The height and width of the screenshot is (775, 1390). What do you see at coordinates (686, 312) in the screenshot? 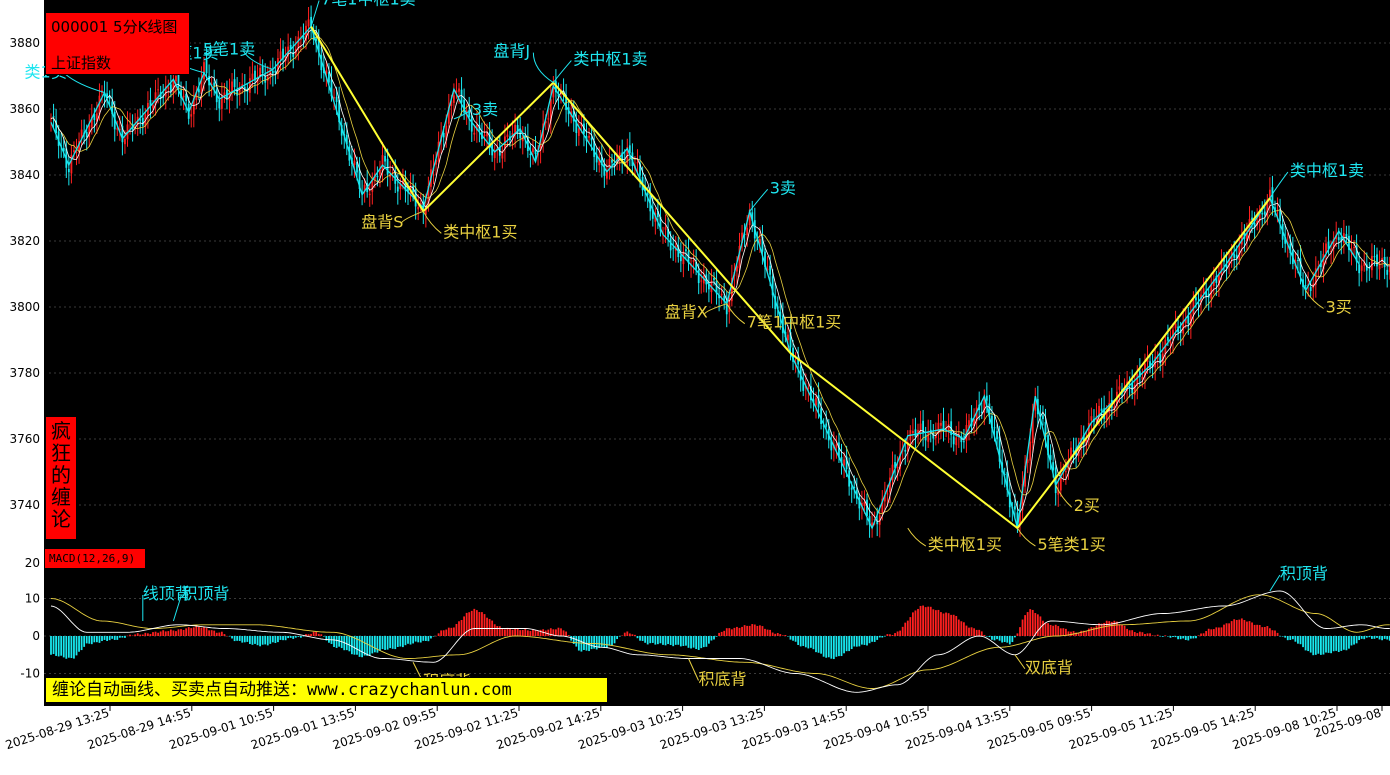
I see `annotation-label: 盘背X` at bounding box center [686, 312].